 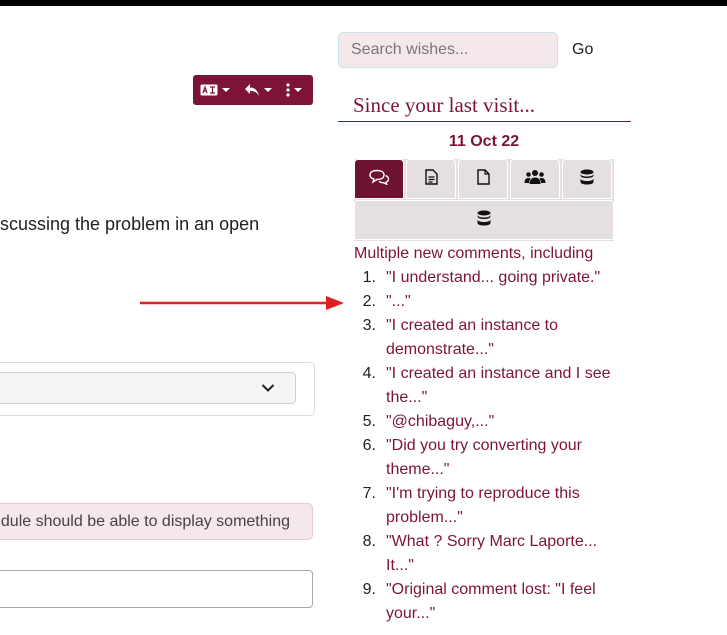 I want to click on wish-toolbar, so click(x=253, y=90).